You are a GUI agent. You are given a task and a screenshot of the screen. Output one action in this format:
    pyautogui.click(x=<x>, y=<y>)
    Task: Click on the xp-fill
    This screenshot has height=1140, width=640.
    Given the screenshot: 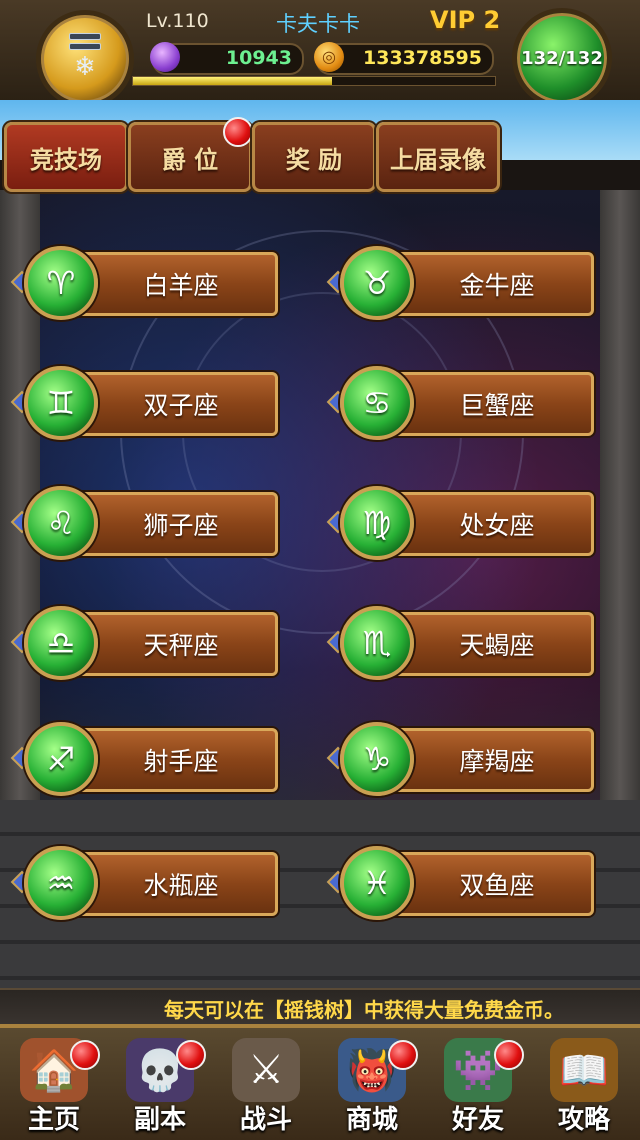 What is the action you would take?
    pyautogui.click(x=233, y=81)
    